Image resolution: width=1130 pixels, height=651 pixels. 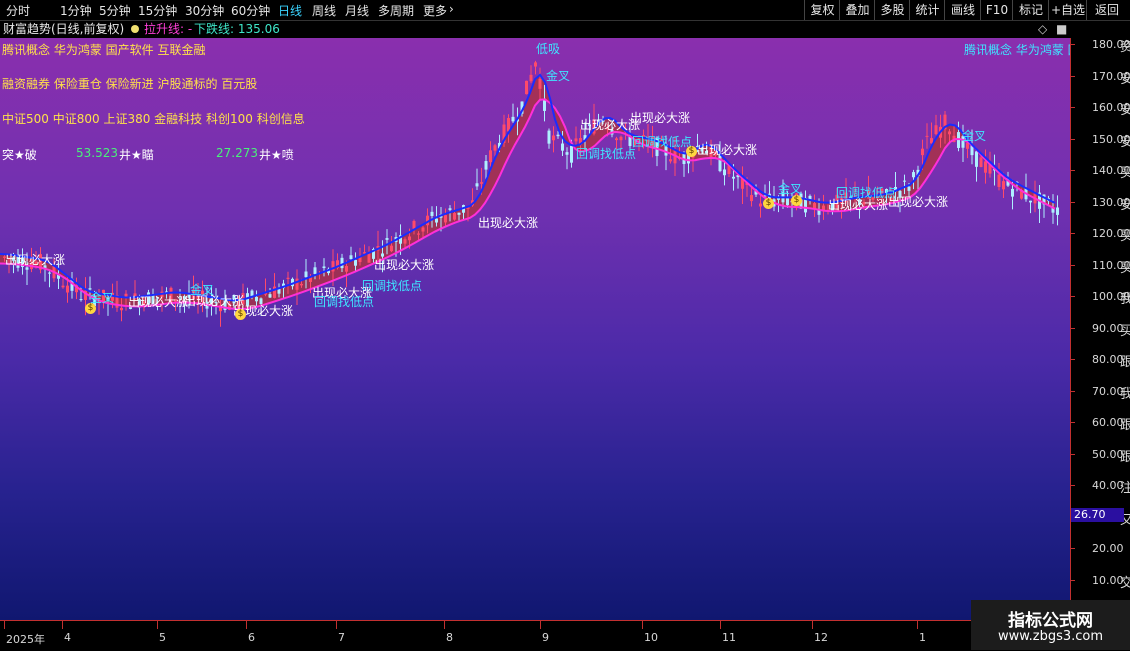 What do you see at coordinates (1108, 422) in the screenshot?
I see `price-tick-label: 60.00` at bounding box center [1108, 422].